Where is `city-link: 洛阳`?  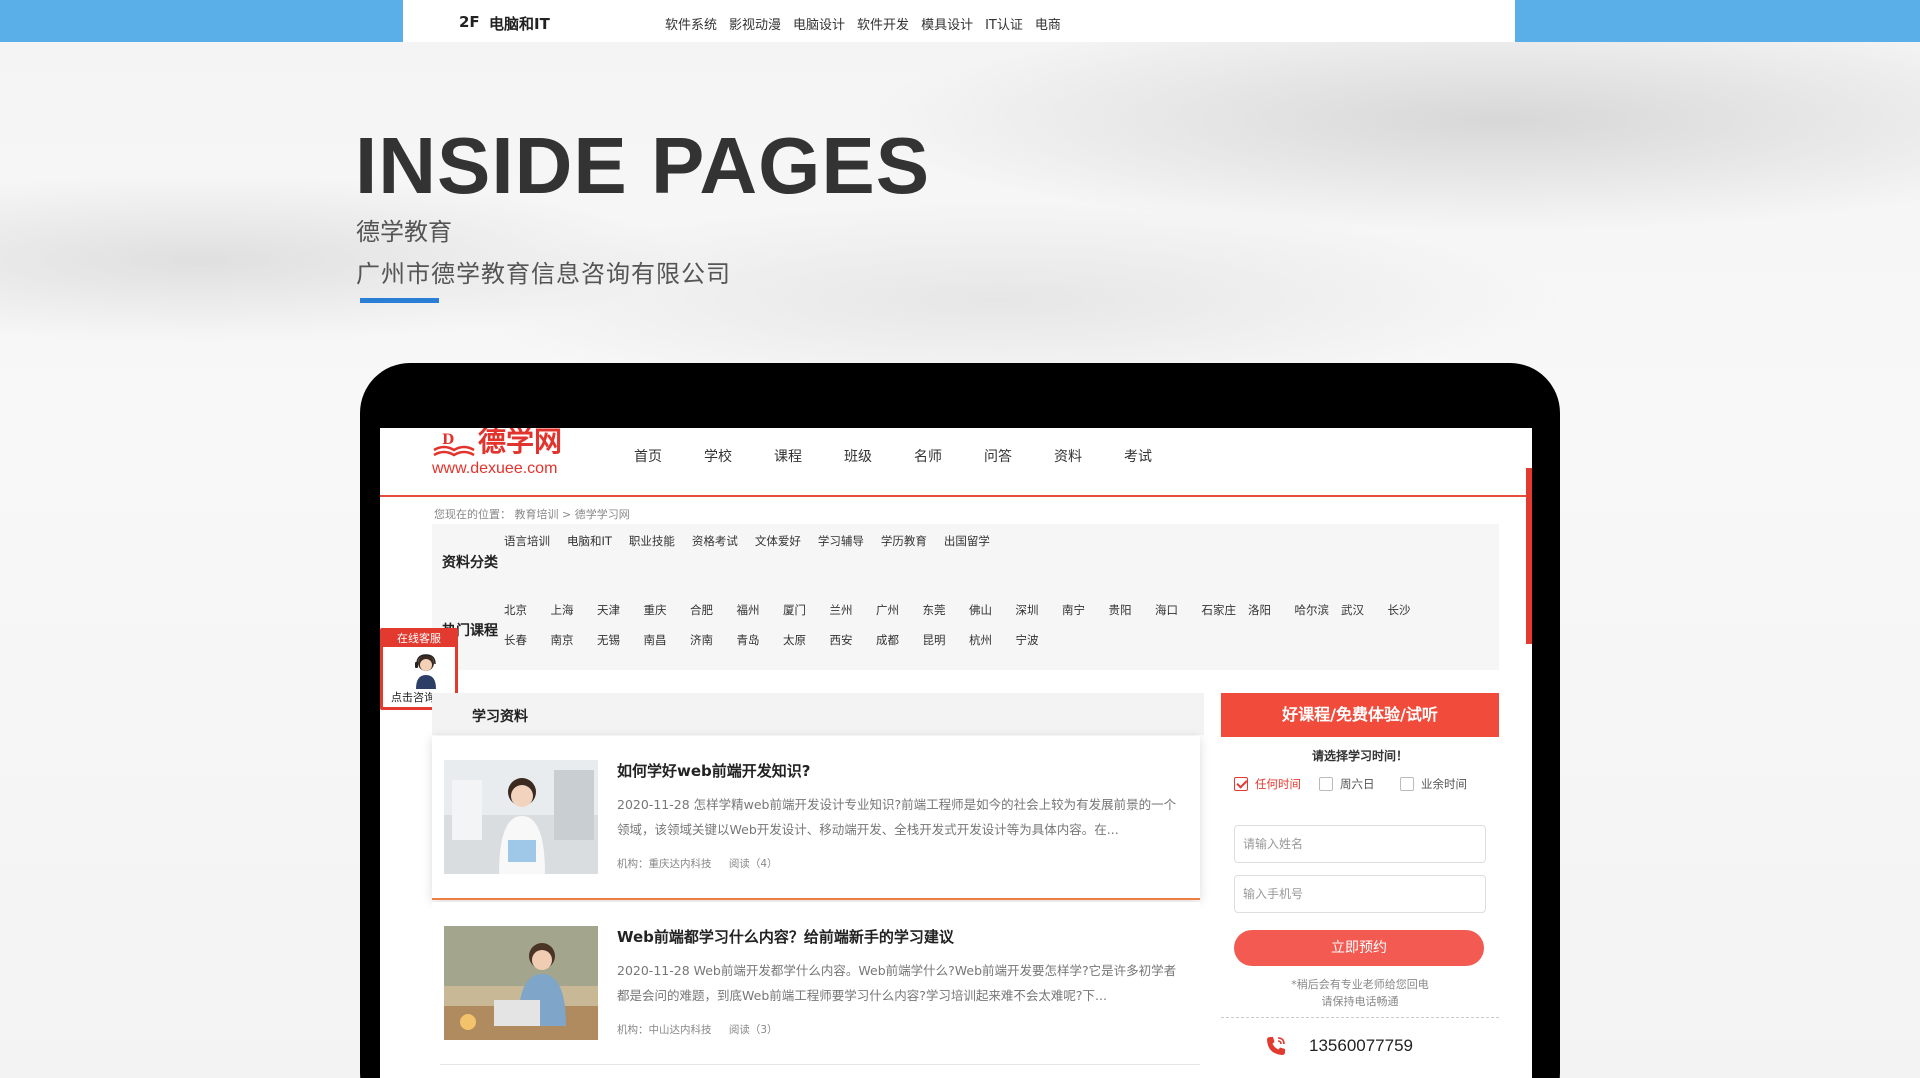 city-link: 洛阳 is located at coordinates (1271, 610).